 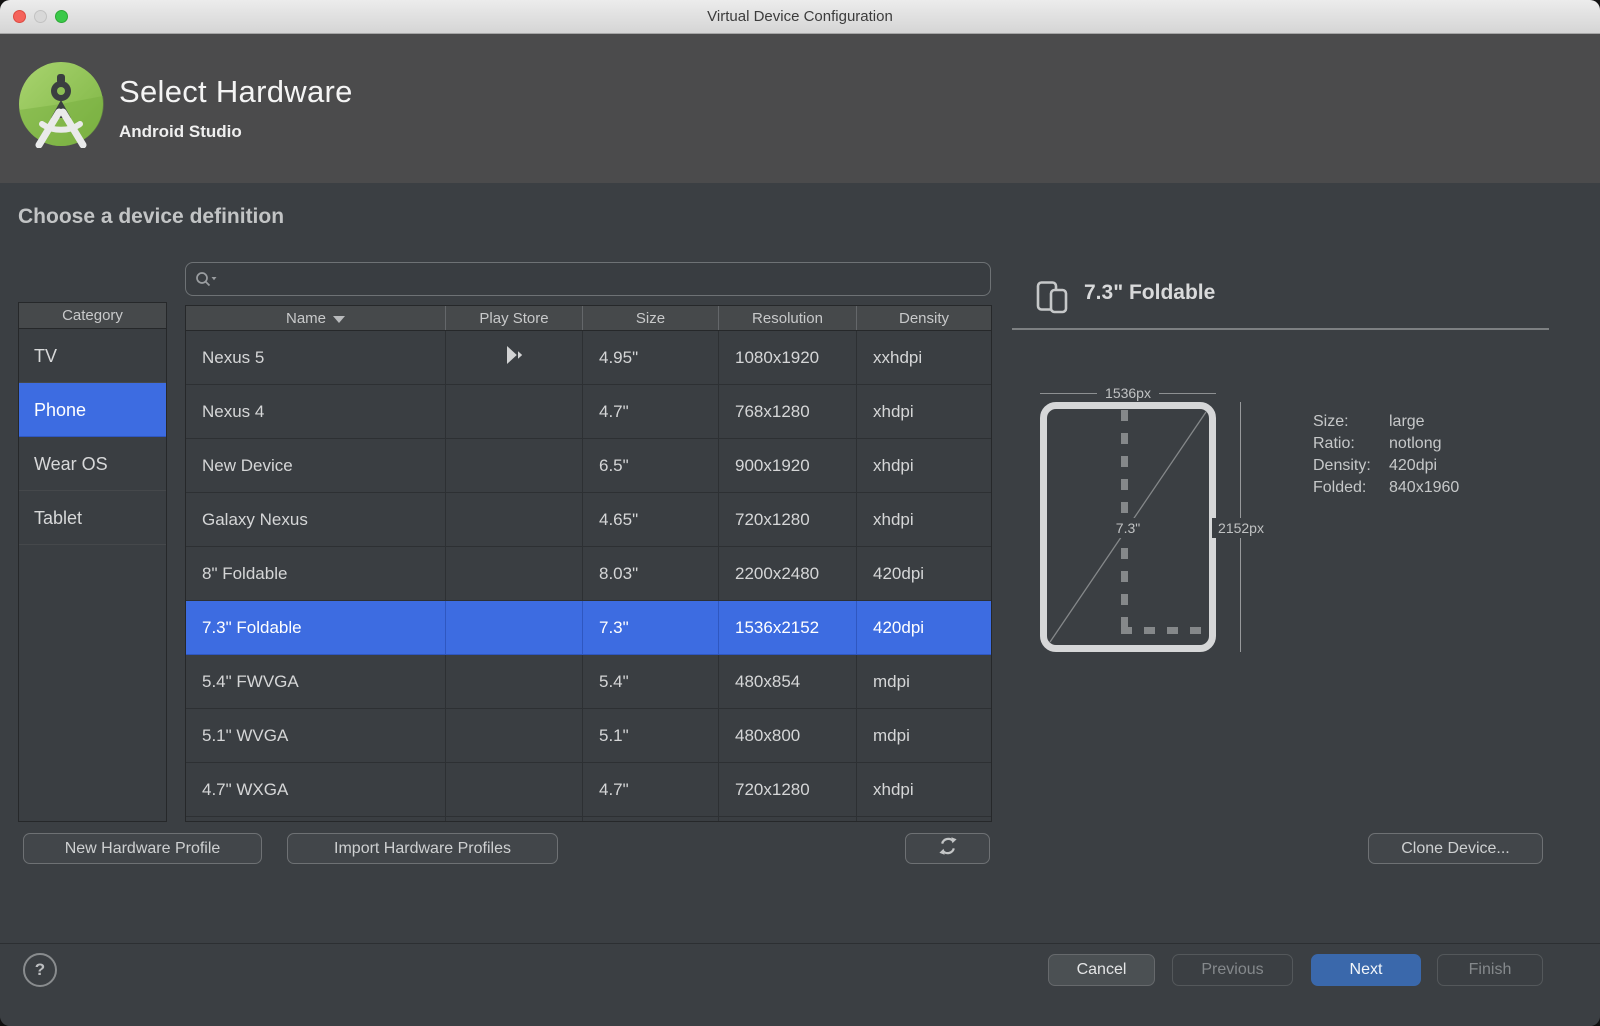 What do you see at coordinates (1424, 487) in the screenshot?
I see `spec-value-folded: 840x1960` at bounding box center [1424, 487].